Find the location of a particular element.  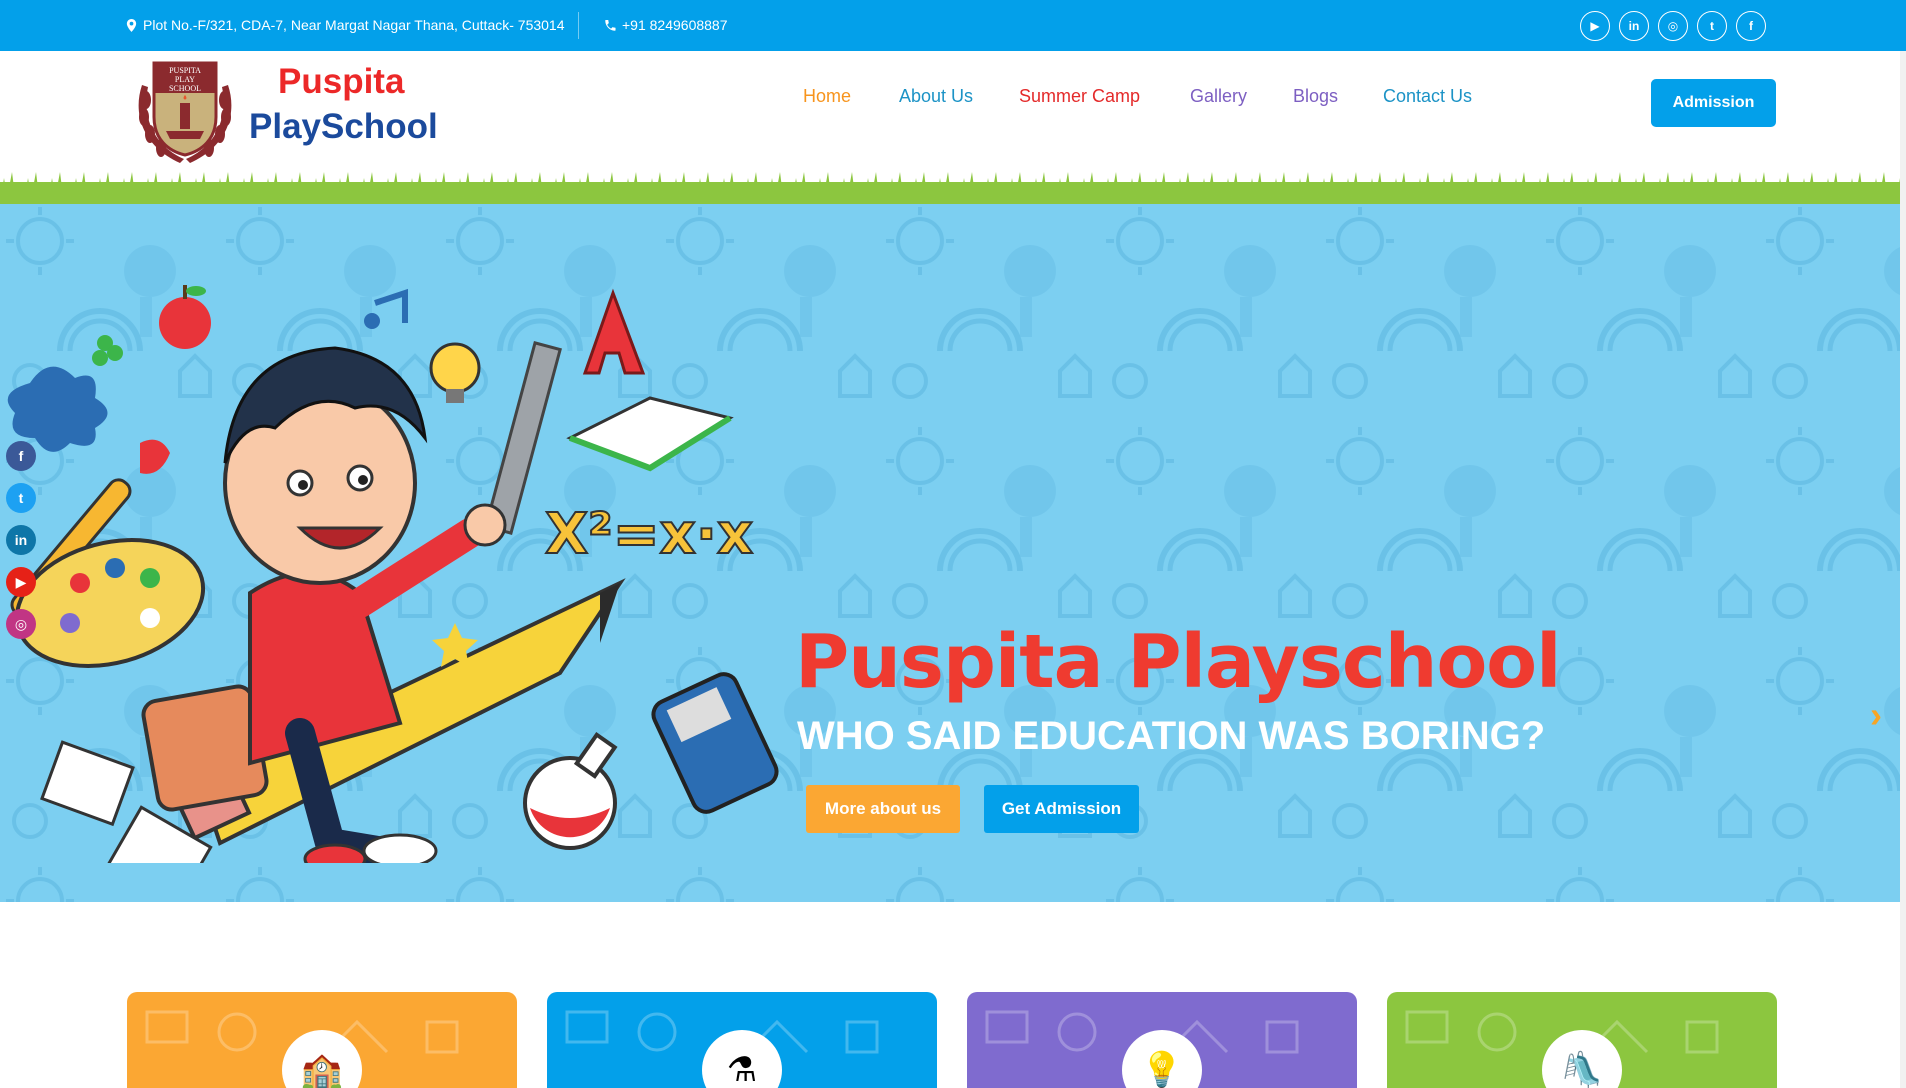

top-social-links: ▶ in ◎ t f is located at coordinates (1673, 26).